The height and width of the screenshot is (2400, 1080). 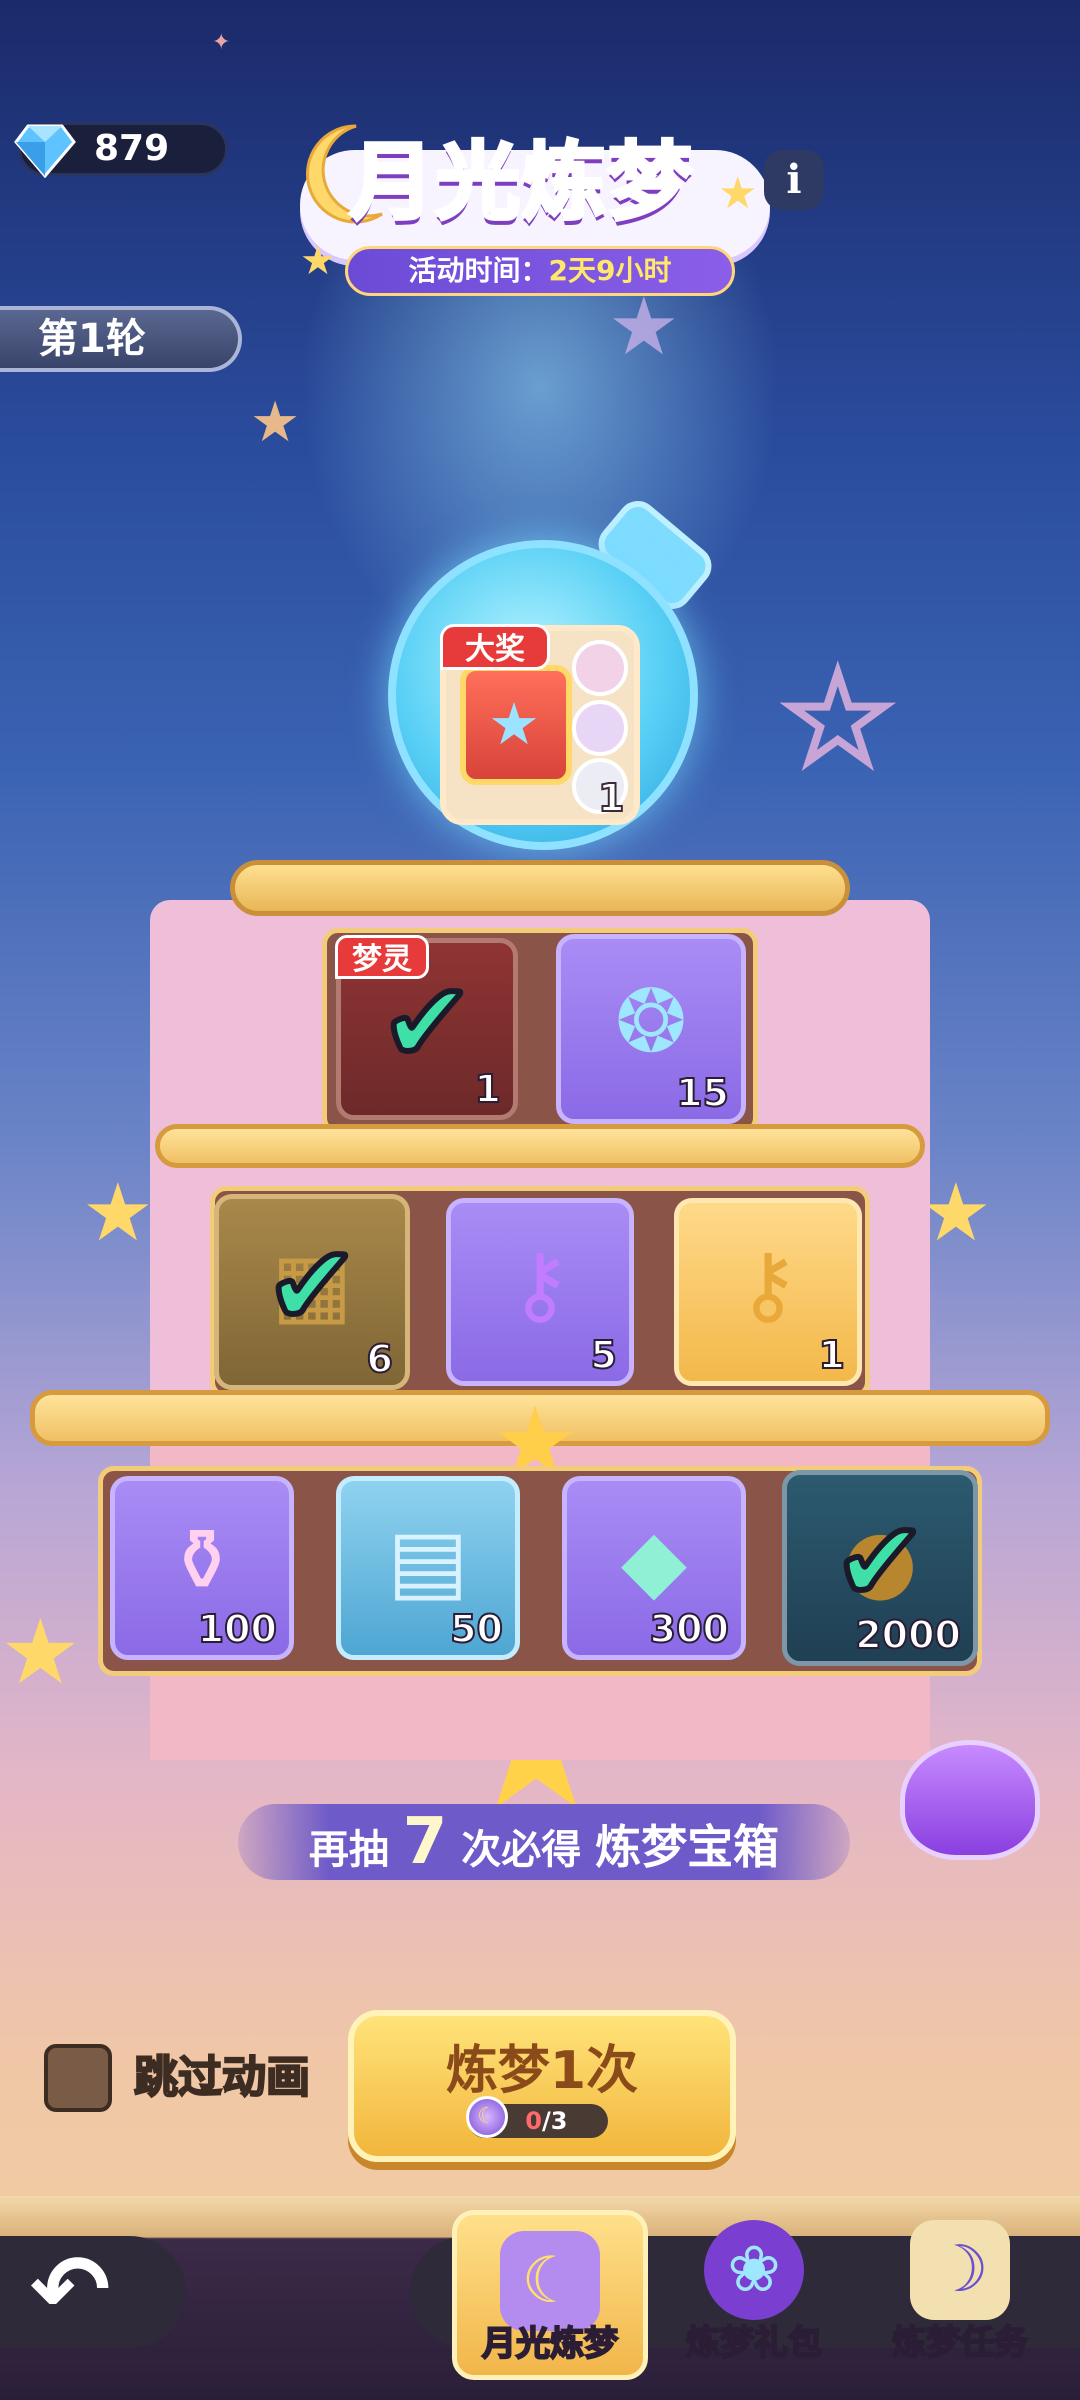 What do you see at coordinates (348, 1850) in the screenshot?
I see `pity-prefix: 再抽` at bounding box center [348, 1850].